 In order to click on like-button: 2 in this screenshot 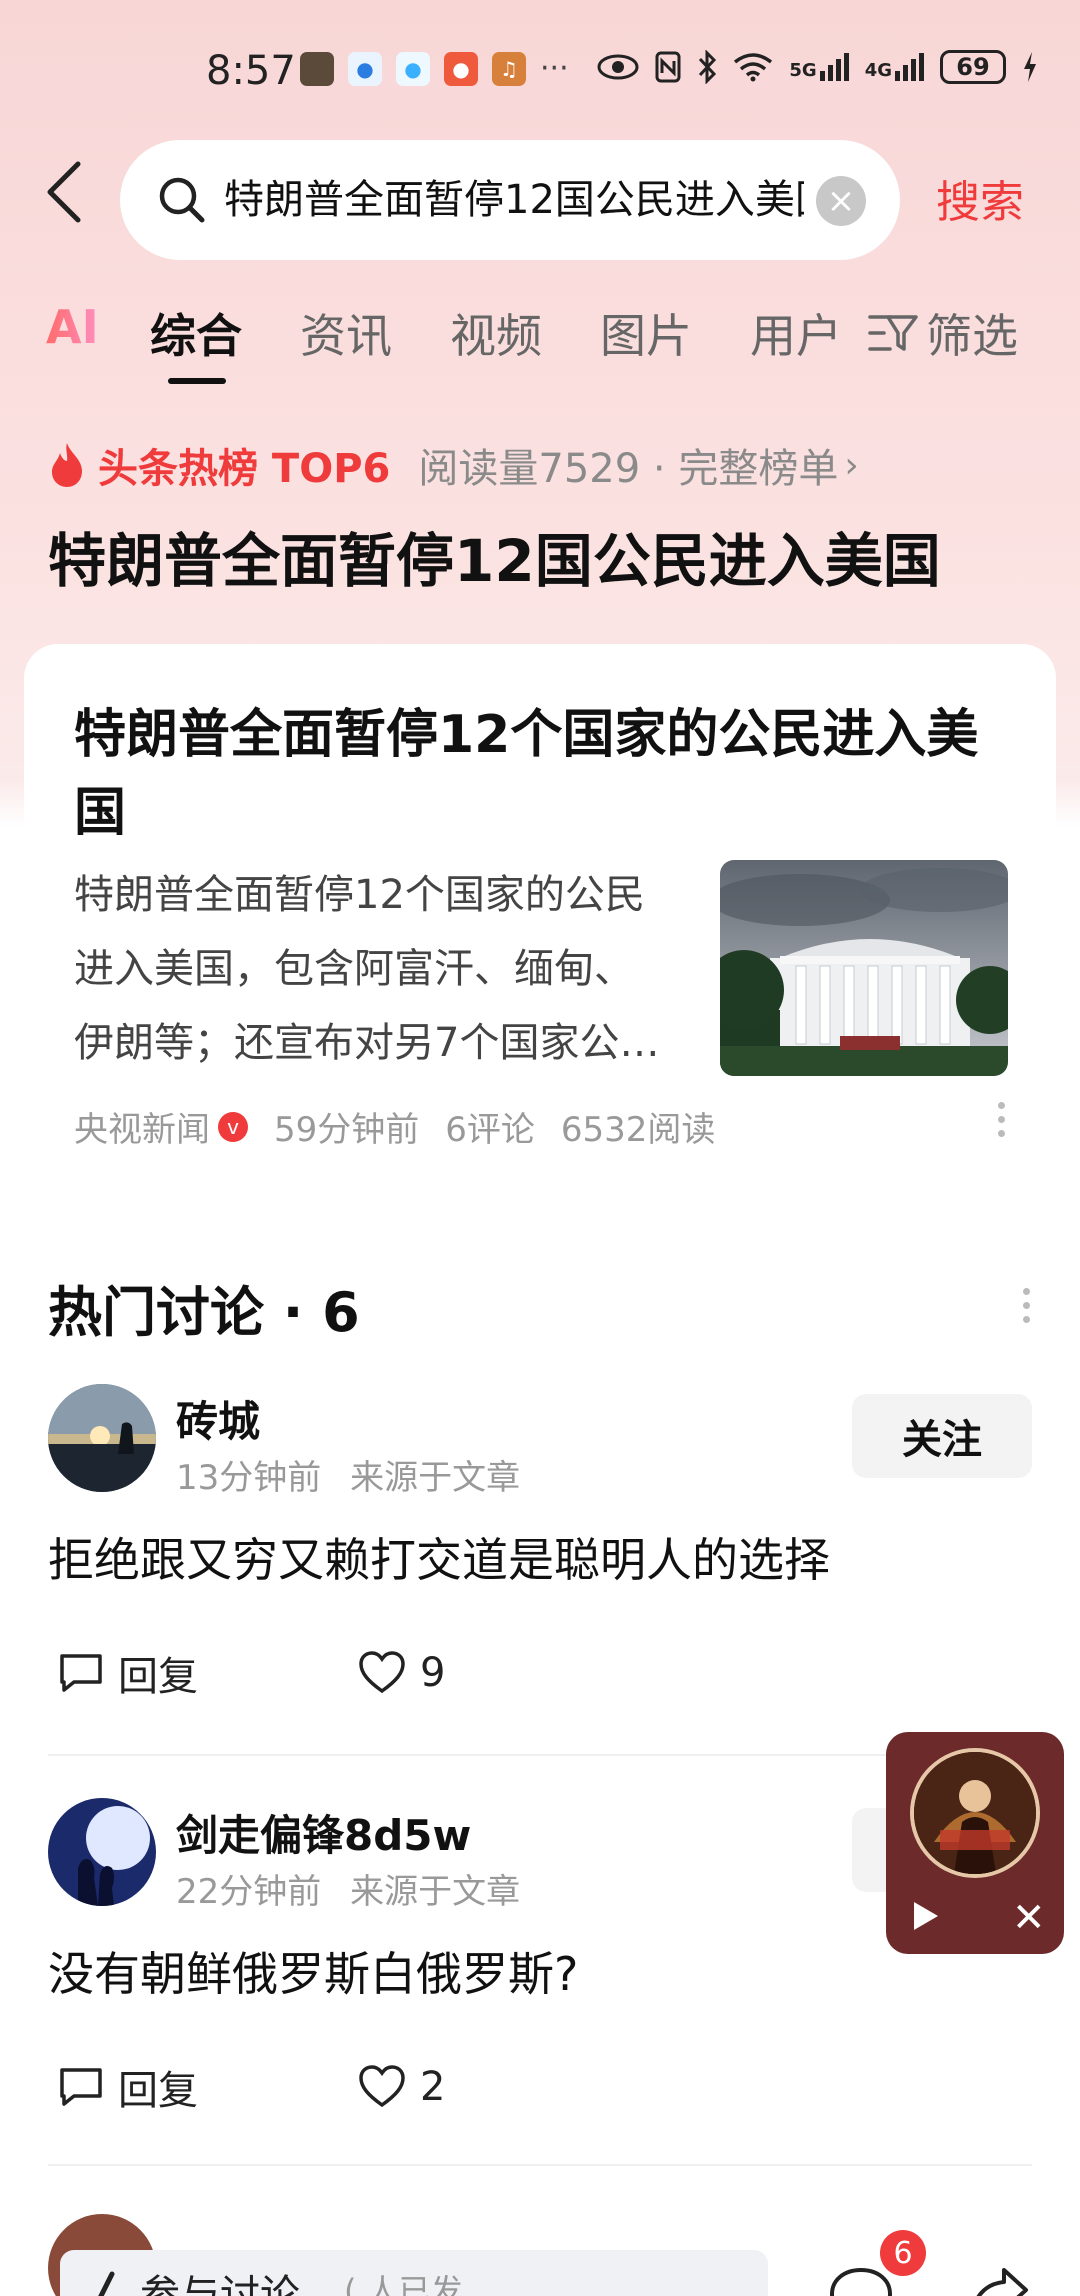, I will do `click(401, 2087)`.